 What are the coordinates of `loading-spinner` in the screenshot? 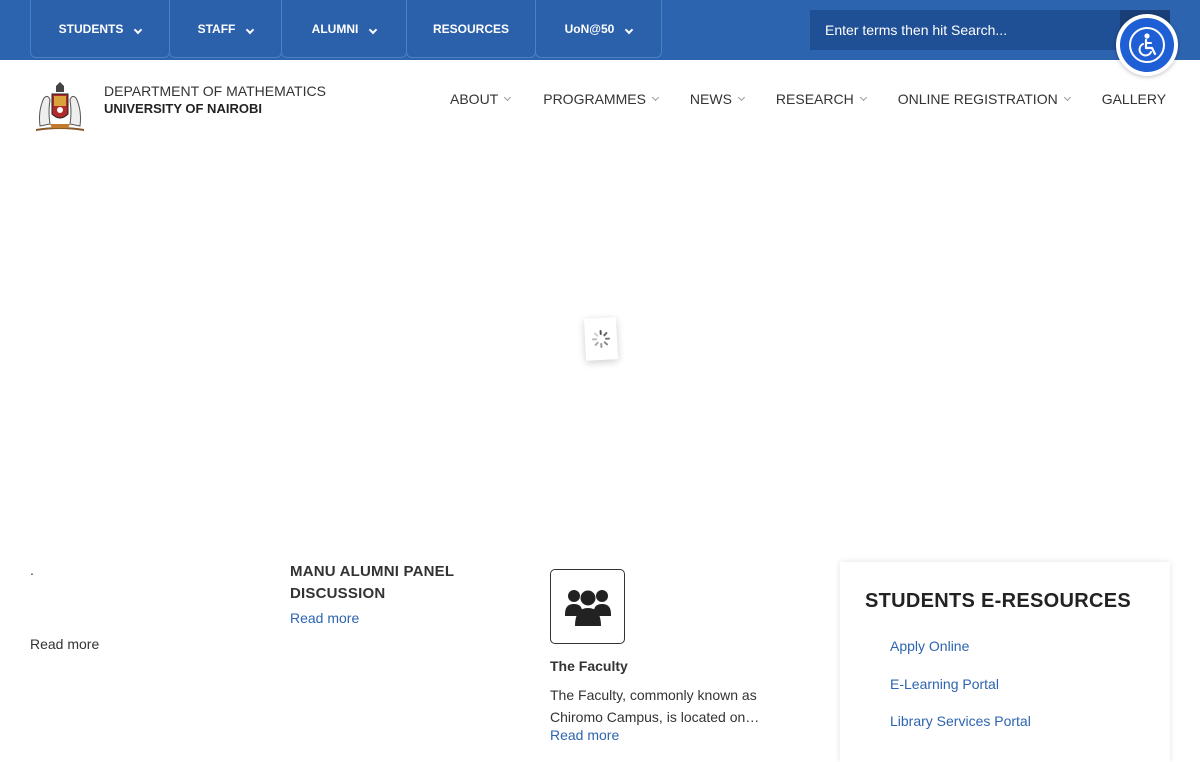 It's located at (601, 339).